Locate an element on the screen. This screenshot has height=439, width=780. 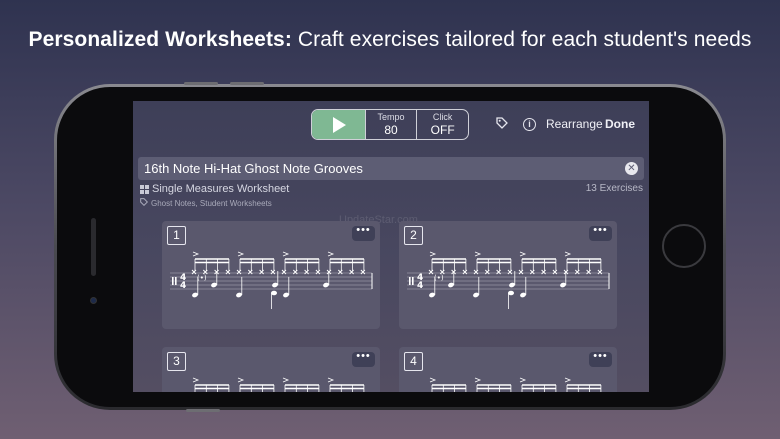
exercise-number: 1 is located at coordinates (176, 235).